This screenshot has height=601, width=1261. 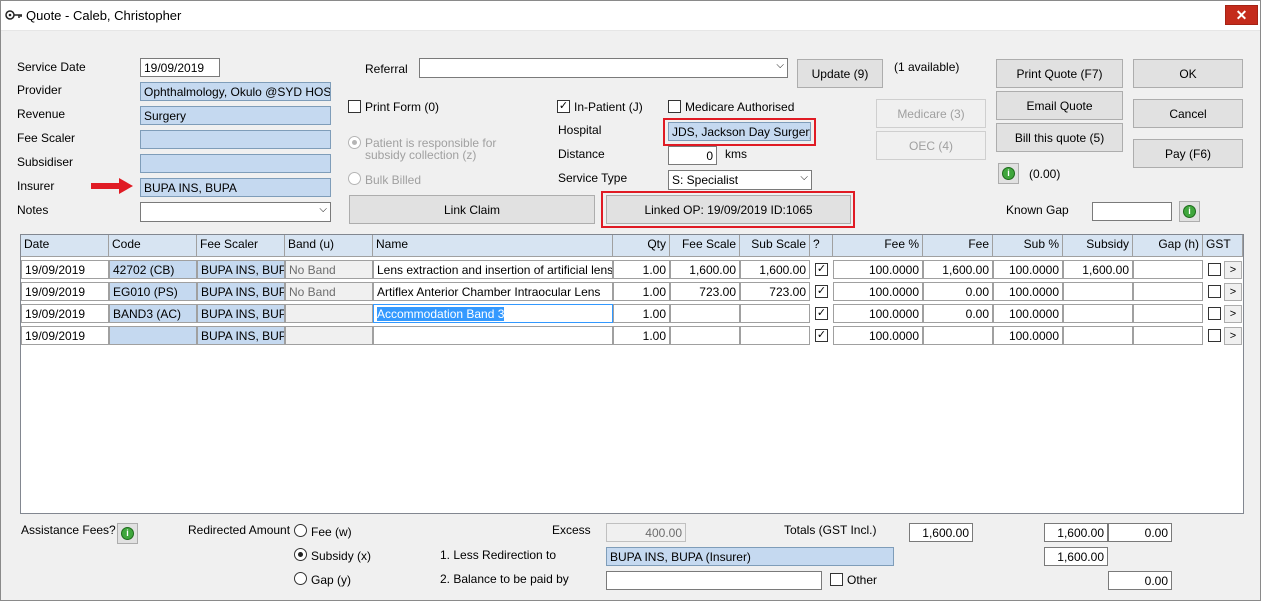 What do you see at coordinates (1059, 137) in the screenshot?
I see `bill-quote-button: Bill this quote (5)` at bounding box center [1059, 137].